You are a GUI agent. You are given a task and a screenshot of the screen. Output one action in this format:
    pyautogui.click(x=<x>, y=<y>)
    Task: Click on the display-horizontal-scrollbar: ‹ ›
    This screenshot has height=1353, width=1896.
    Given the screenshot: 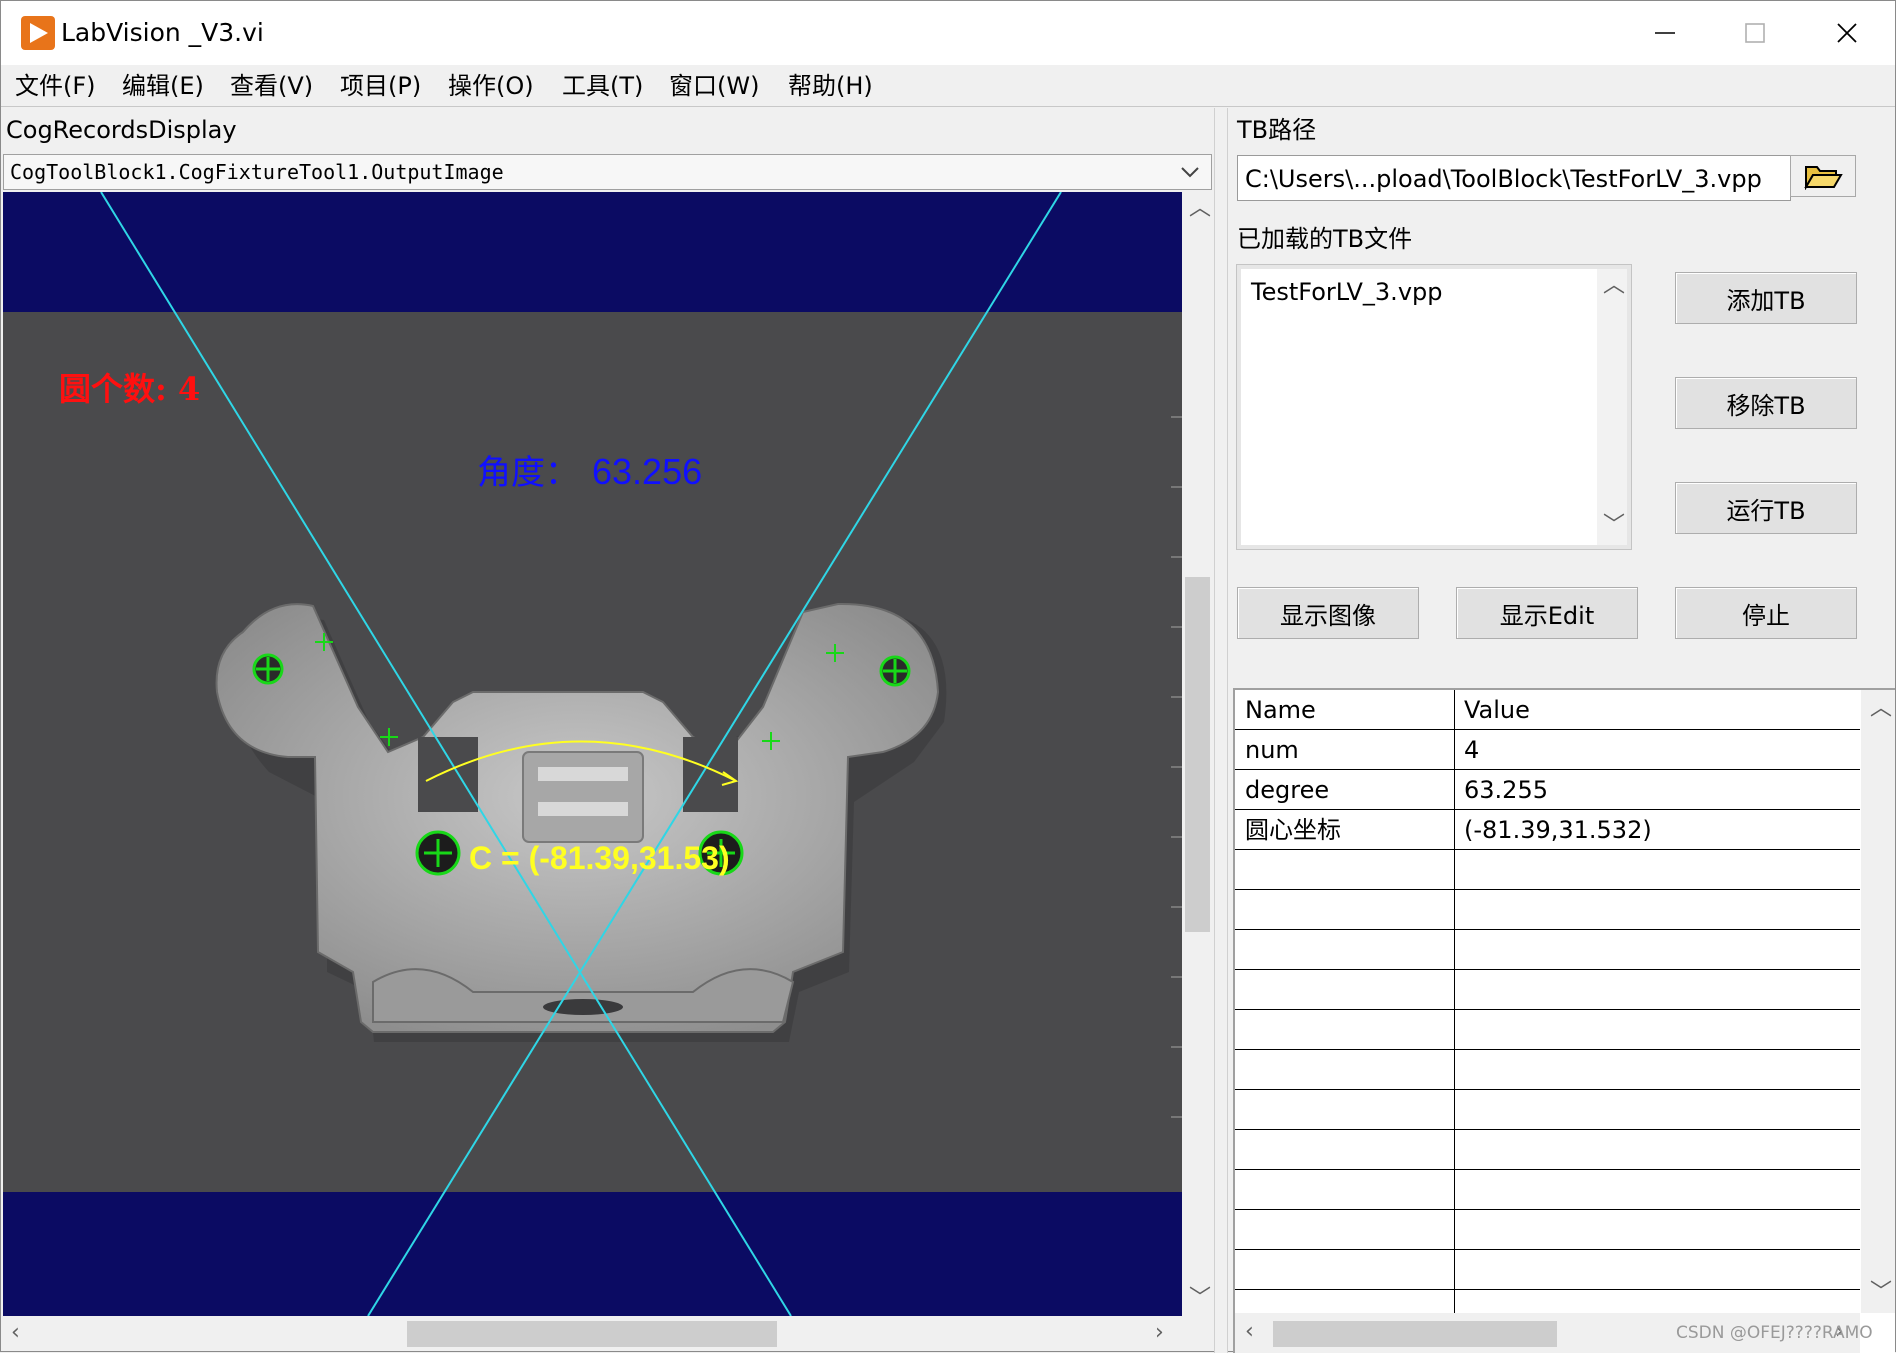 What is the action you would take?
    pyautogui.click(x=592, y=1333)
    